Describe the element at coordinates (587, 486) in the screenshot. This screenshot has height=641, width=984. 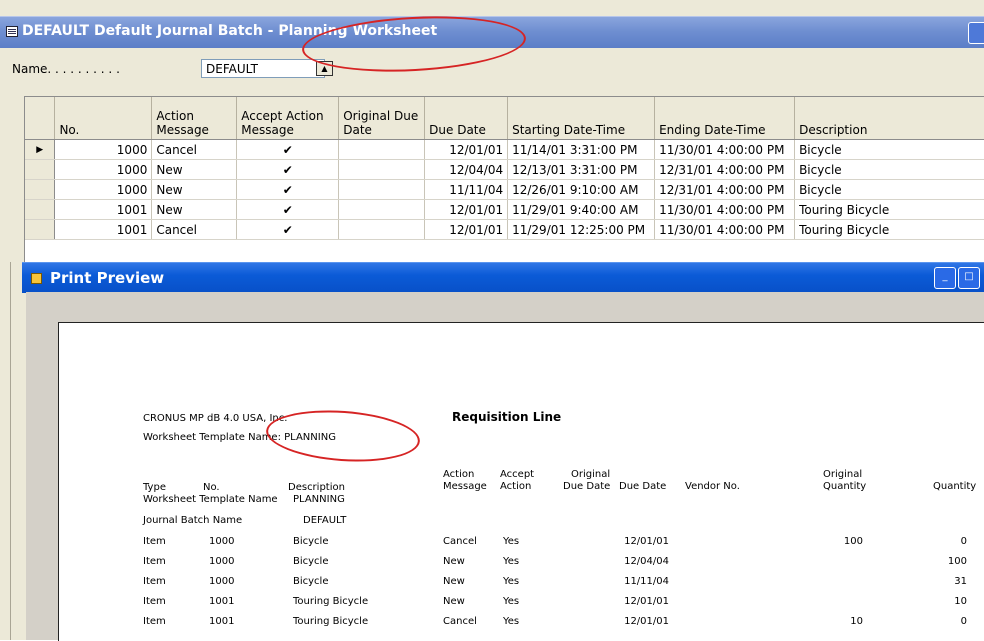
I see `col-original-due-date: Due Date` at that location.